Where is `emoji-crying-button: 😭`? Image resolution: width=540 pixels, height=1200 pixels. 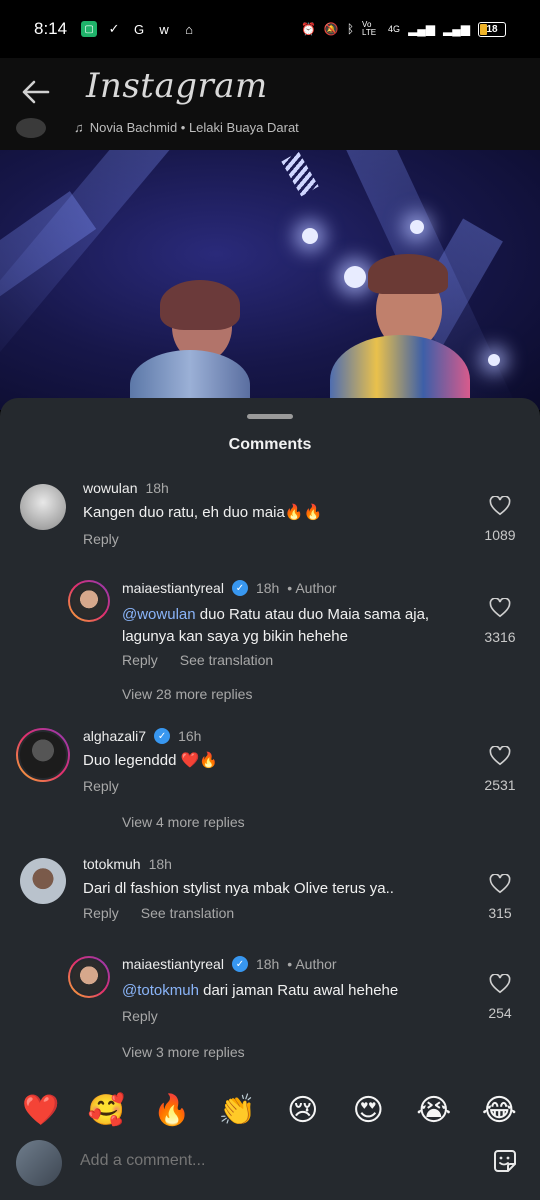
emoji-crying-button: 😭 is located at coordinates (434, 1110).